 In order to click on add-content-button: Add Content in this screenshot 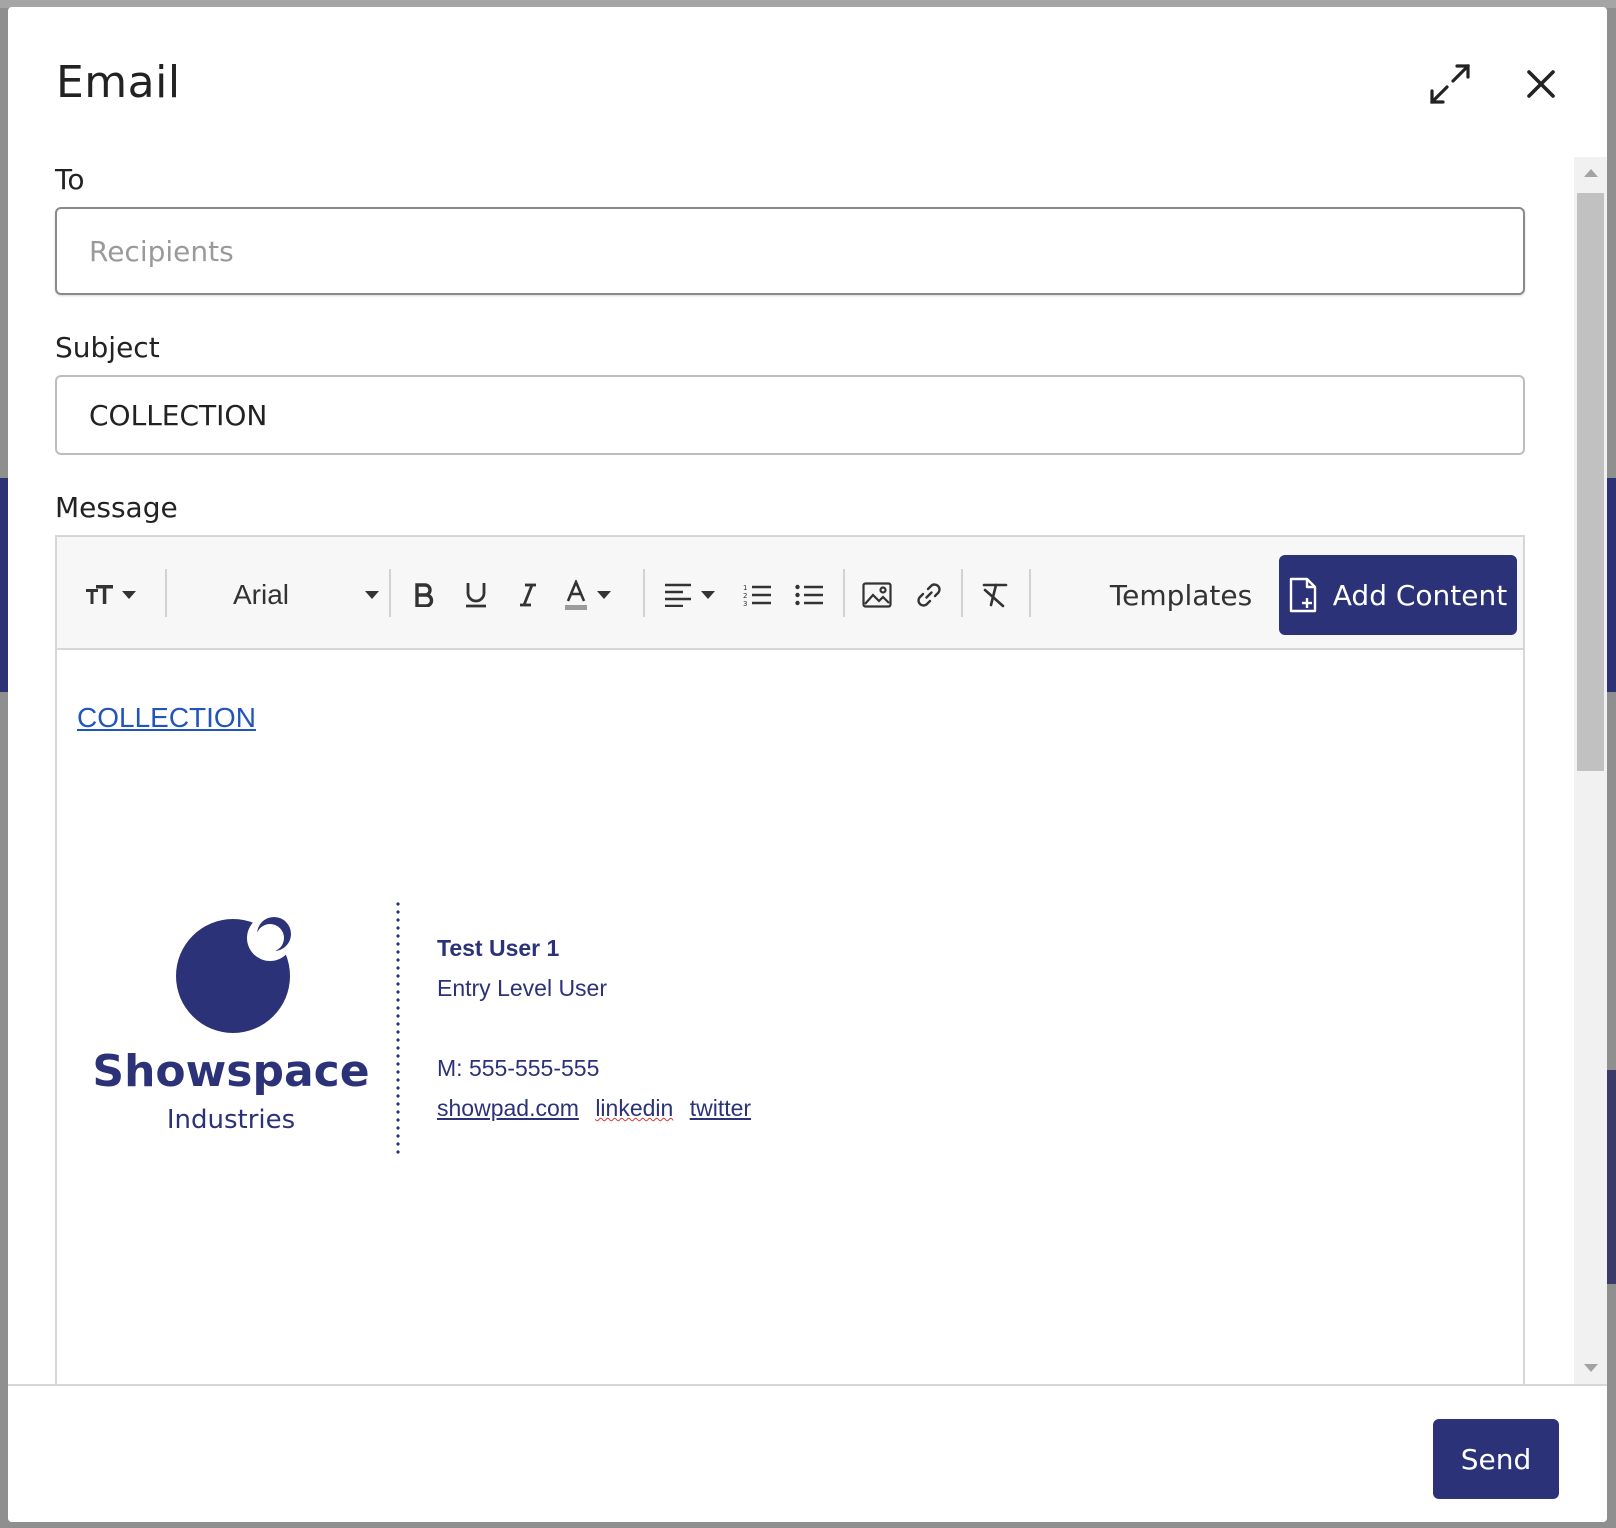, I will do `click(1398, 595)`.